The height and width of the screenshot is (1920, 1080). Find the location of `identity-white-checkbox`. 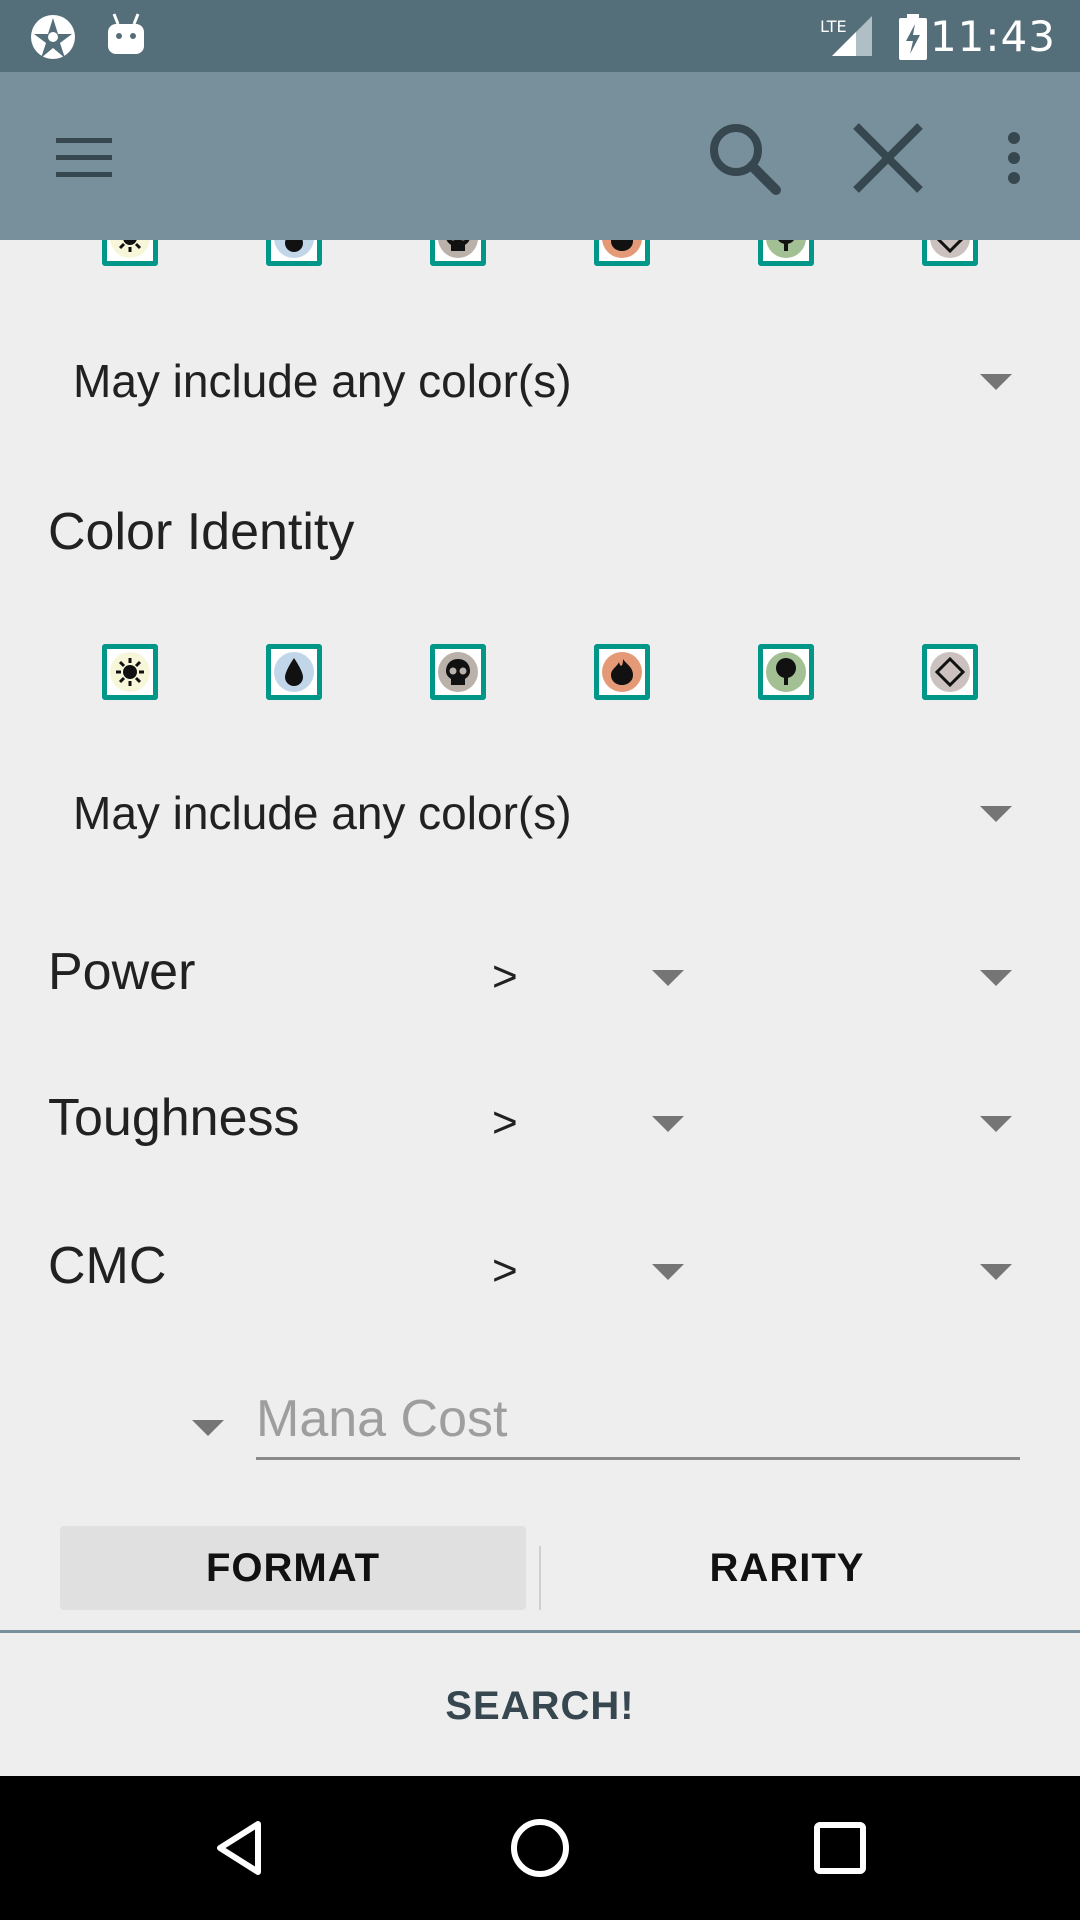

identity-white-checkbox is located at coordinates (130, 672).